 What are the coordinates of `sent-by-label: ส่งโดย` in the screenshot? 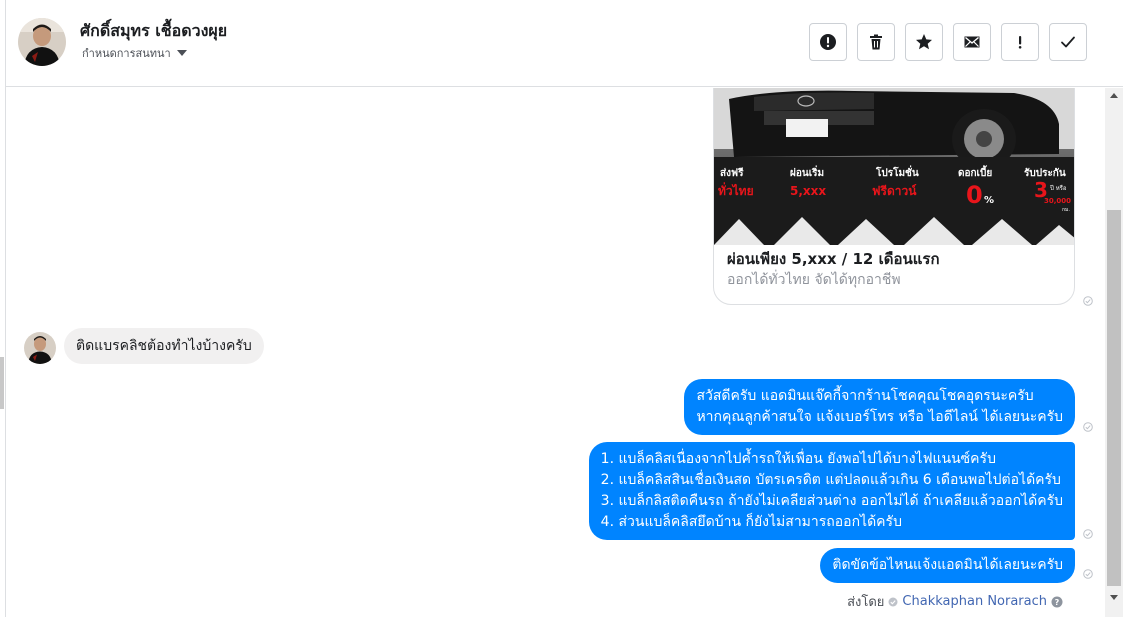 It's located at (866, 602).